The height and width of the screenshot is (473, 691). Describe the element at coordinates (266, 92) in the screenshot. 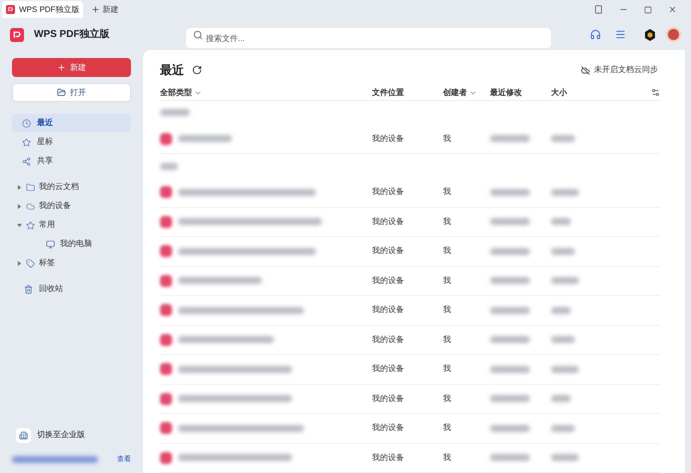

I see `column-header: 全部类型` at that location.